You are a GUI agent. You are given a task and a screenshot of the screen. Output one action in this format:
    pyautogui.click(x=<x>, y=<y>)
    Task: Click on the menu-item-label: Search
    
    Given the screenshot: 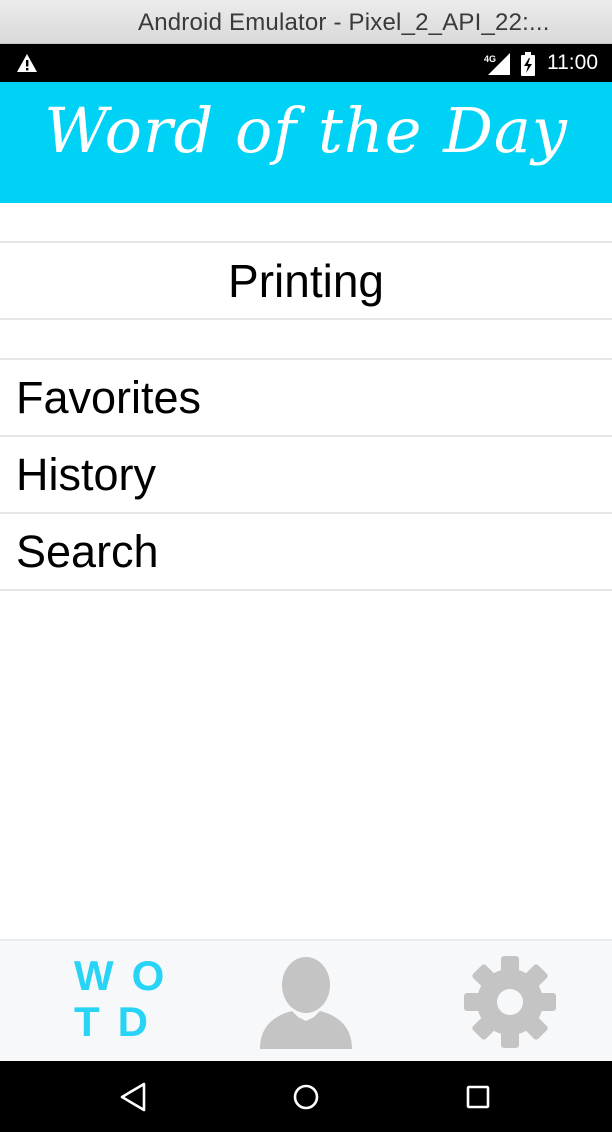 What is the action you would take?
    pyautogui.click(x=87, y=551)
    